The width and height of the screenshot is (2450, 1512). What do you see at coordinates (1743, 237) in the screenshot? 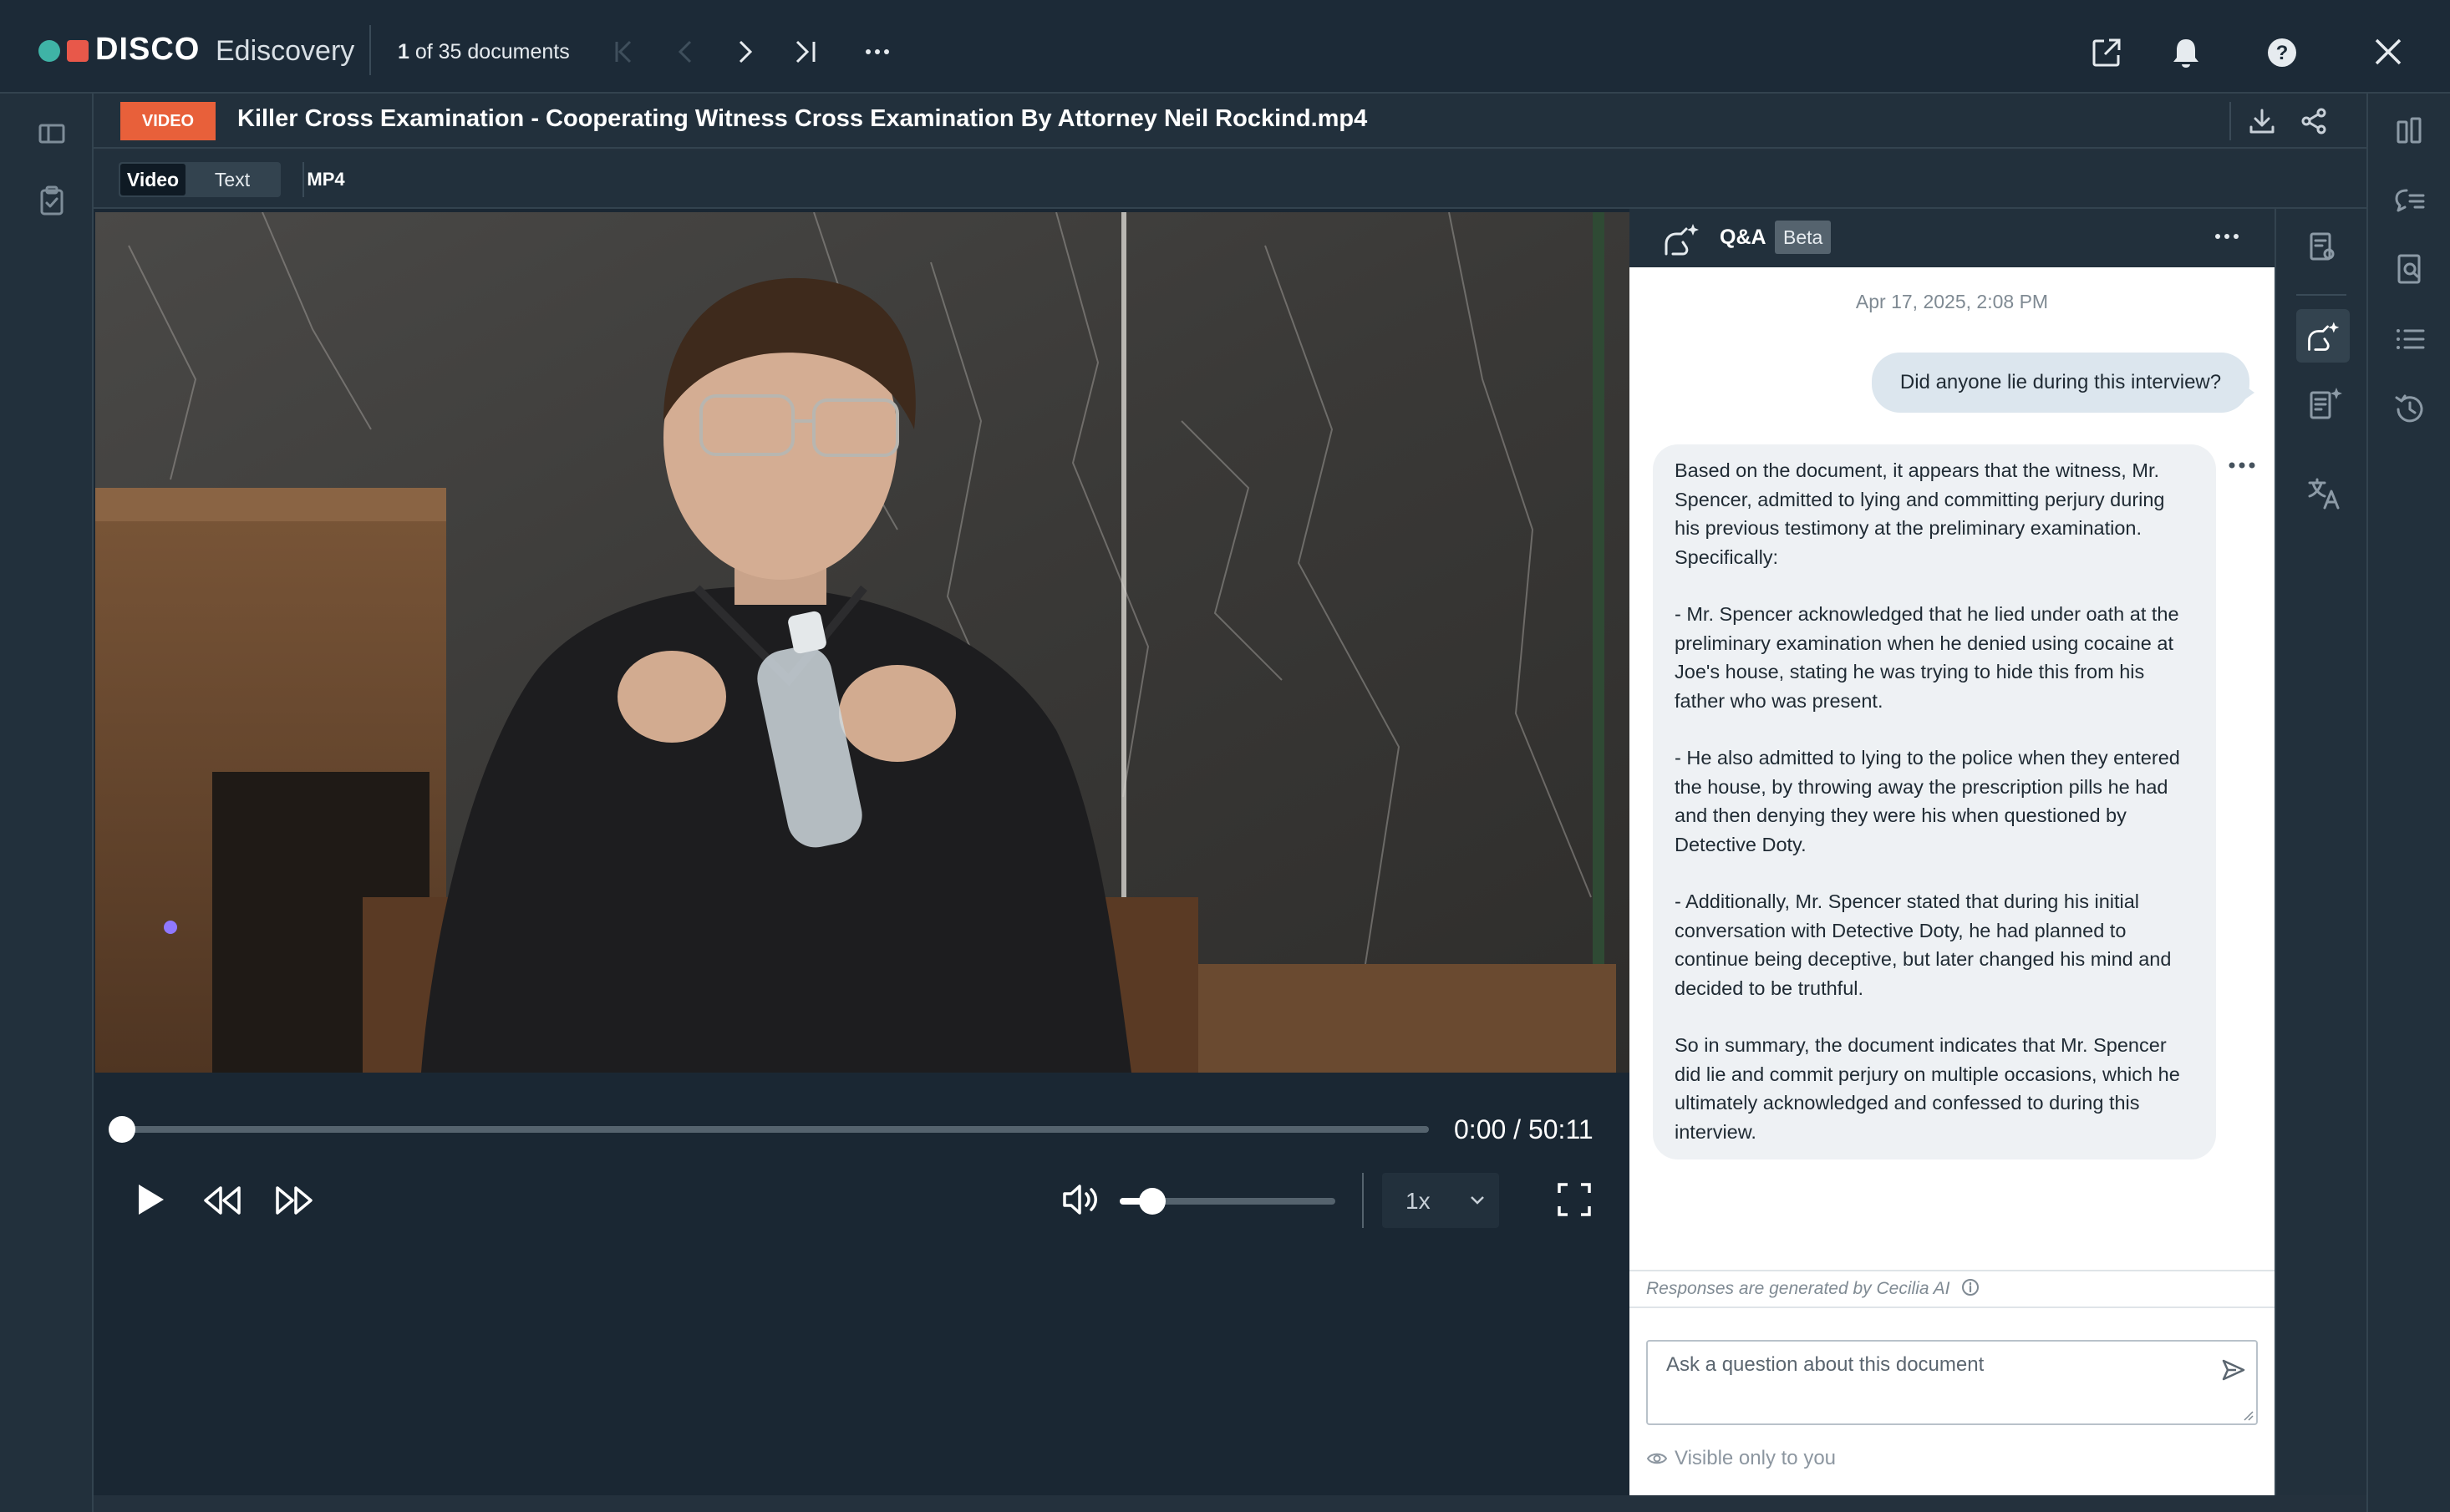
I see `qa-title: Q&A` at bounding box center [1743, 237].